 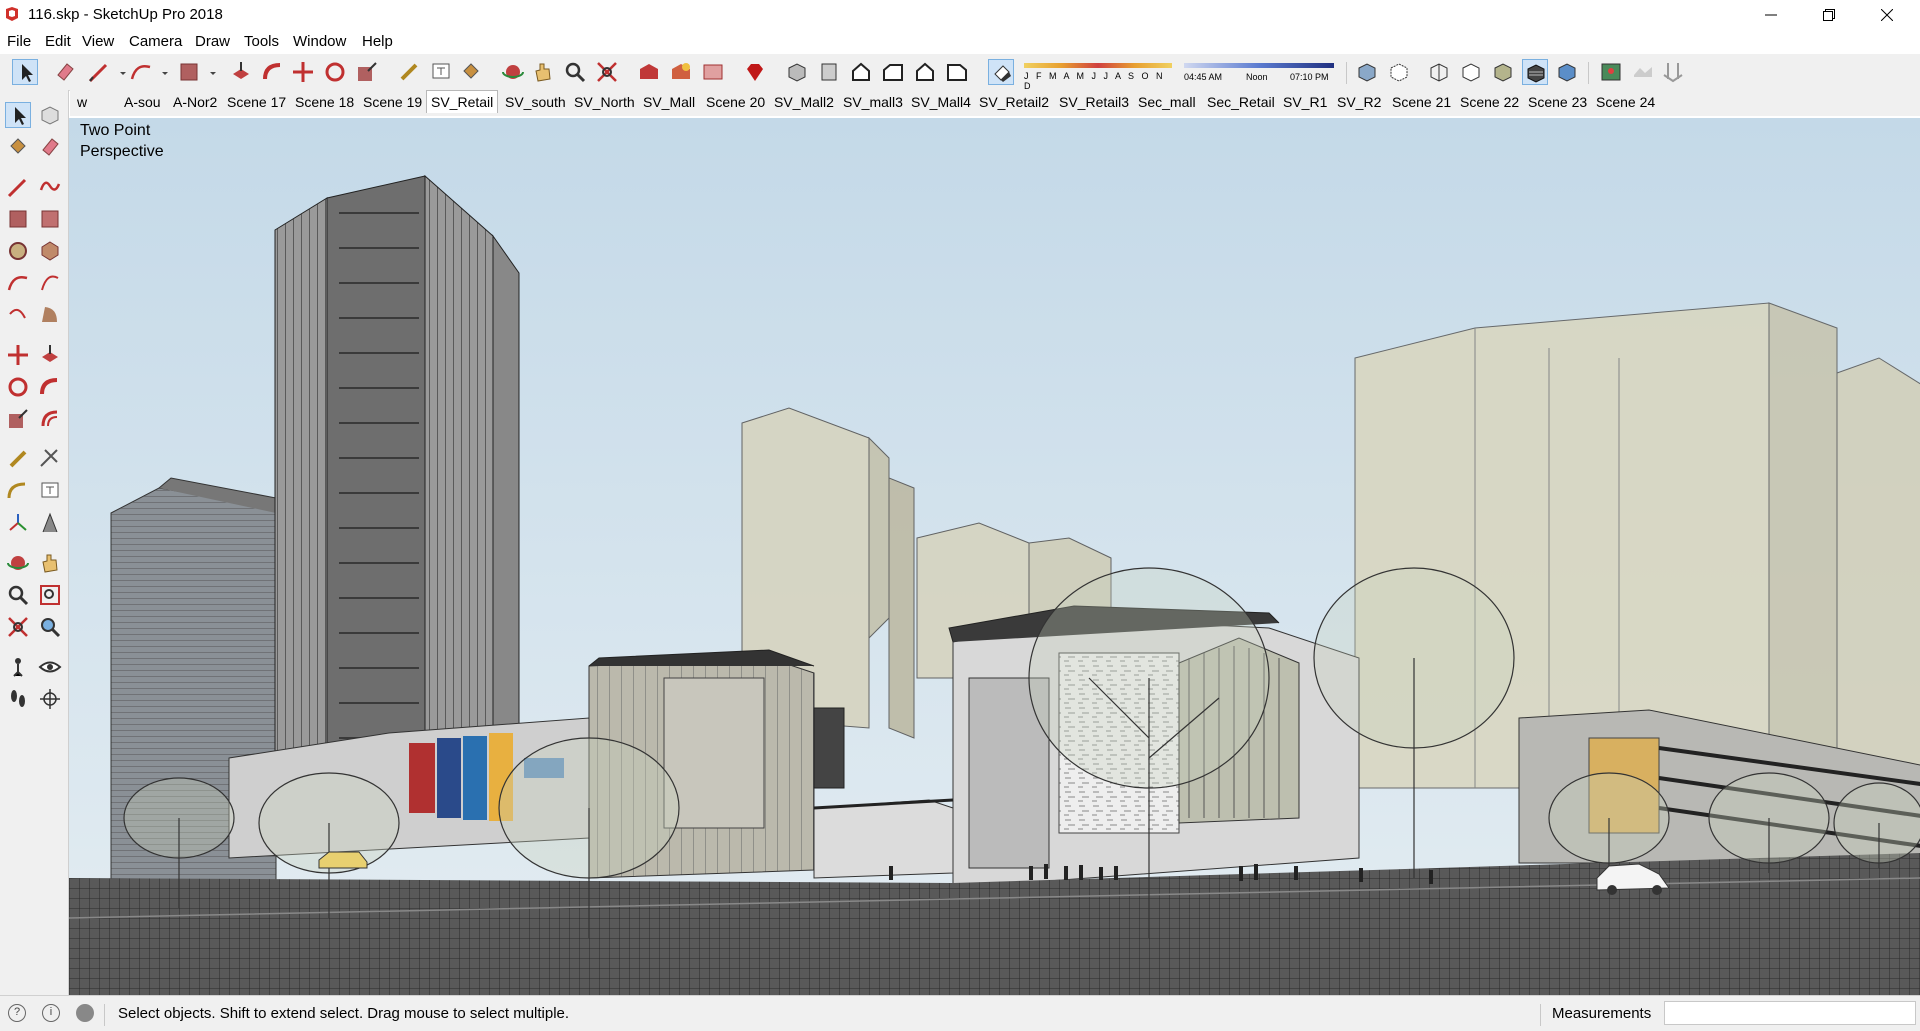 What do you see at coordinates (1471, 72) in the screenshot?
I see `hidden-line-button` at bounding box center [1471, 72].